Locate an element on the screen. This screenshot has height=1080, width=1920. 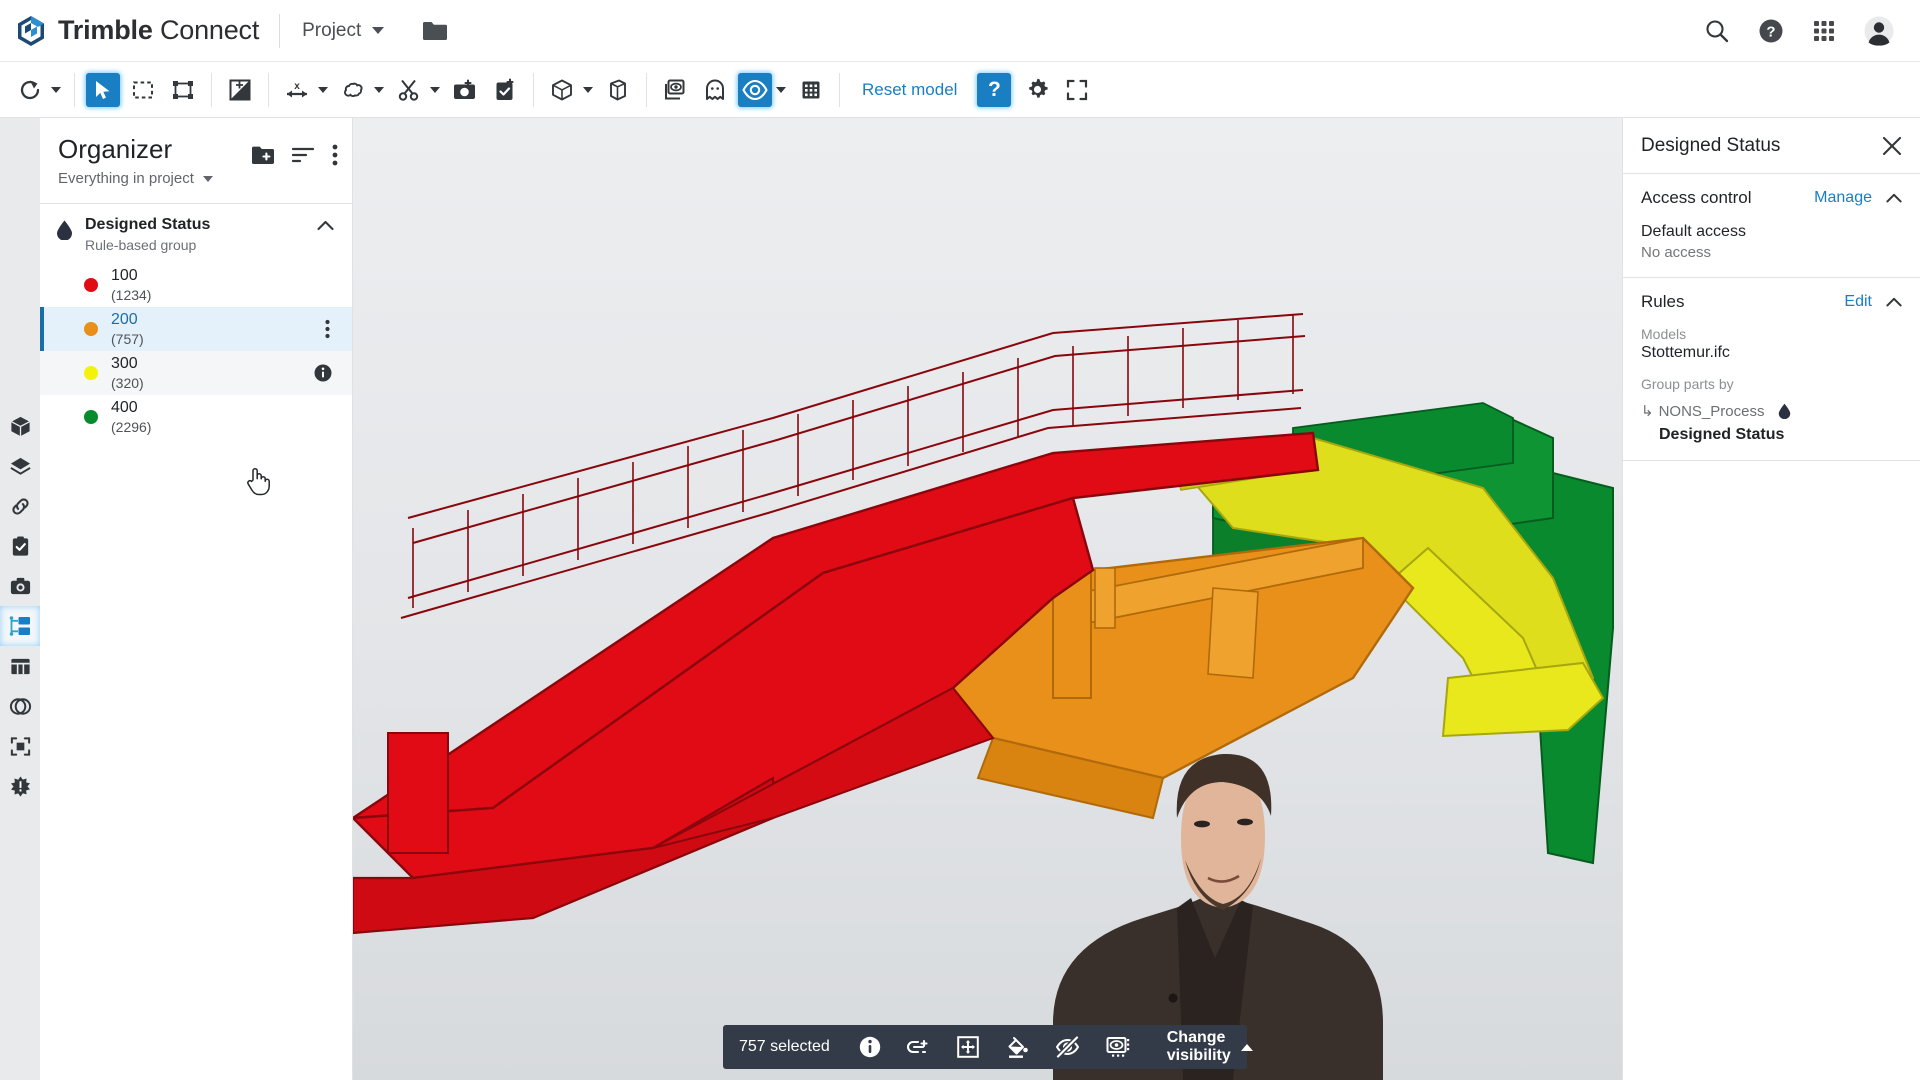
views-camera-icon is located at coordinates (20, 586).